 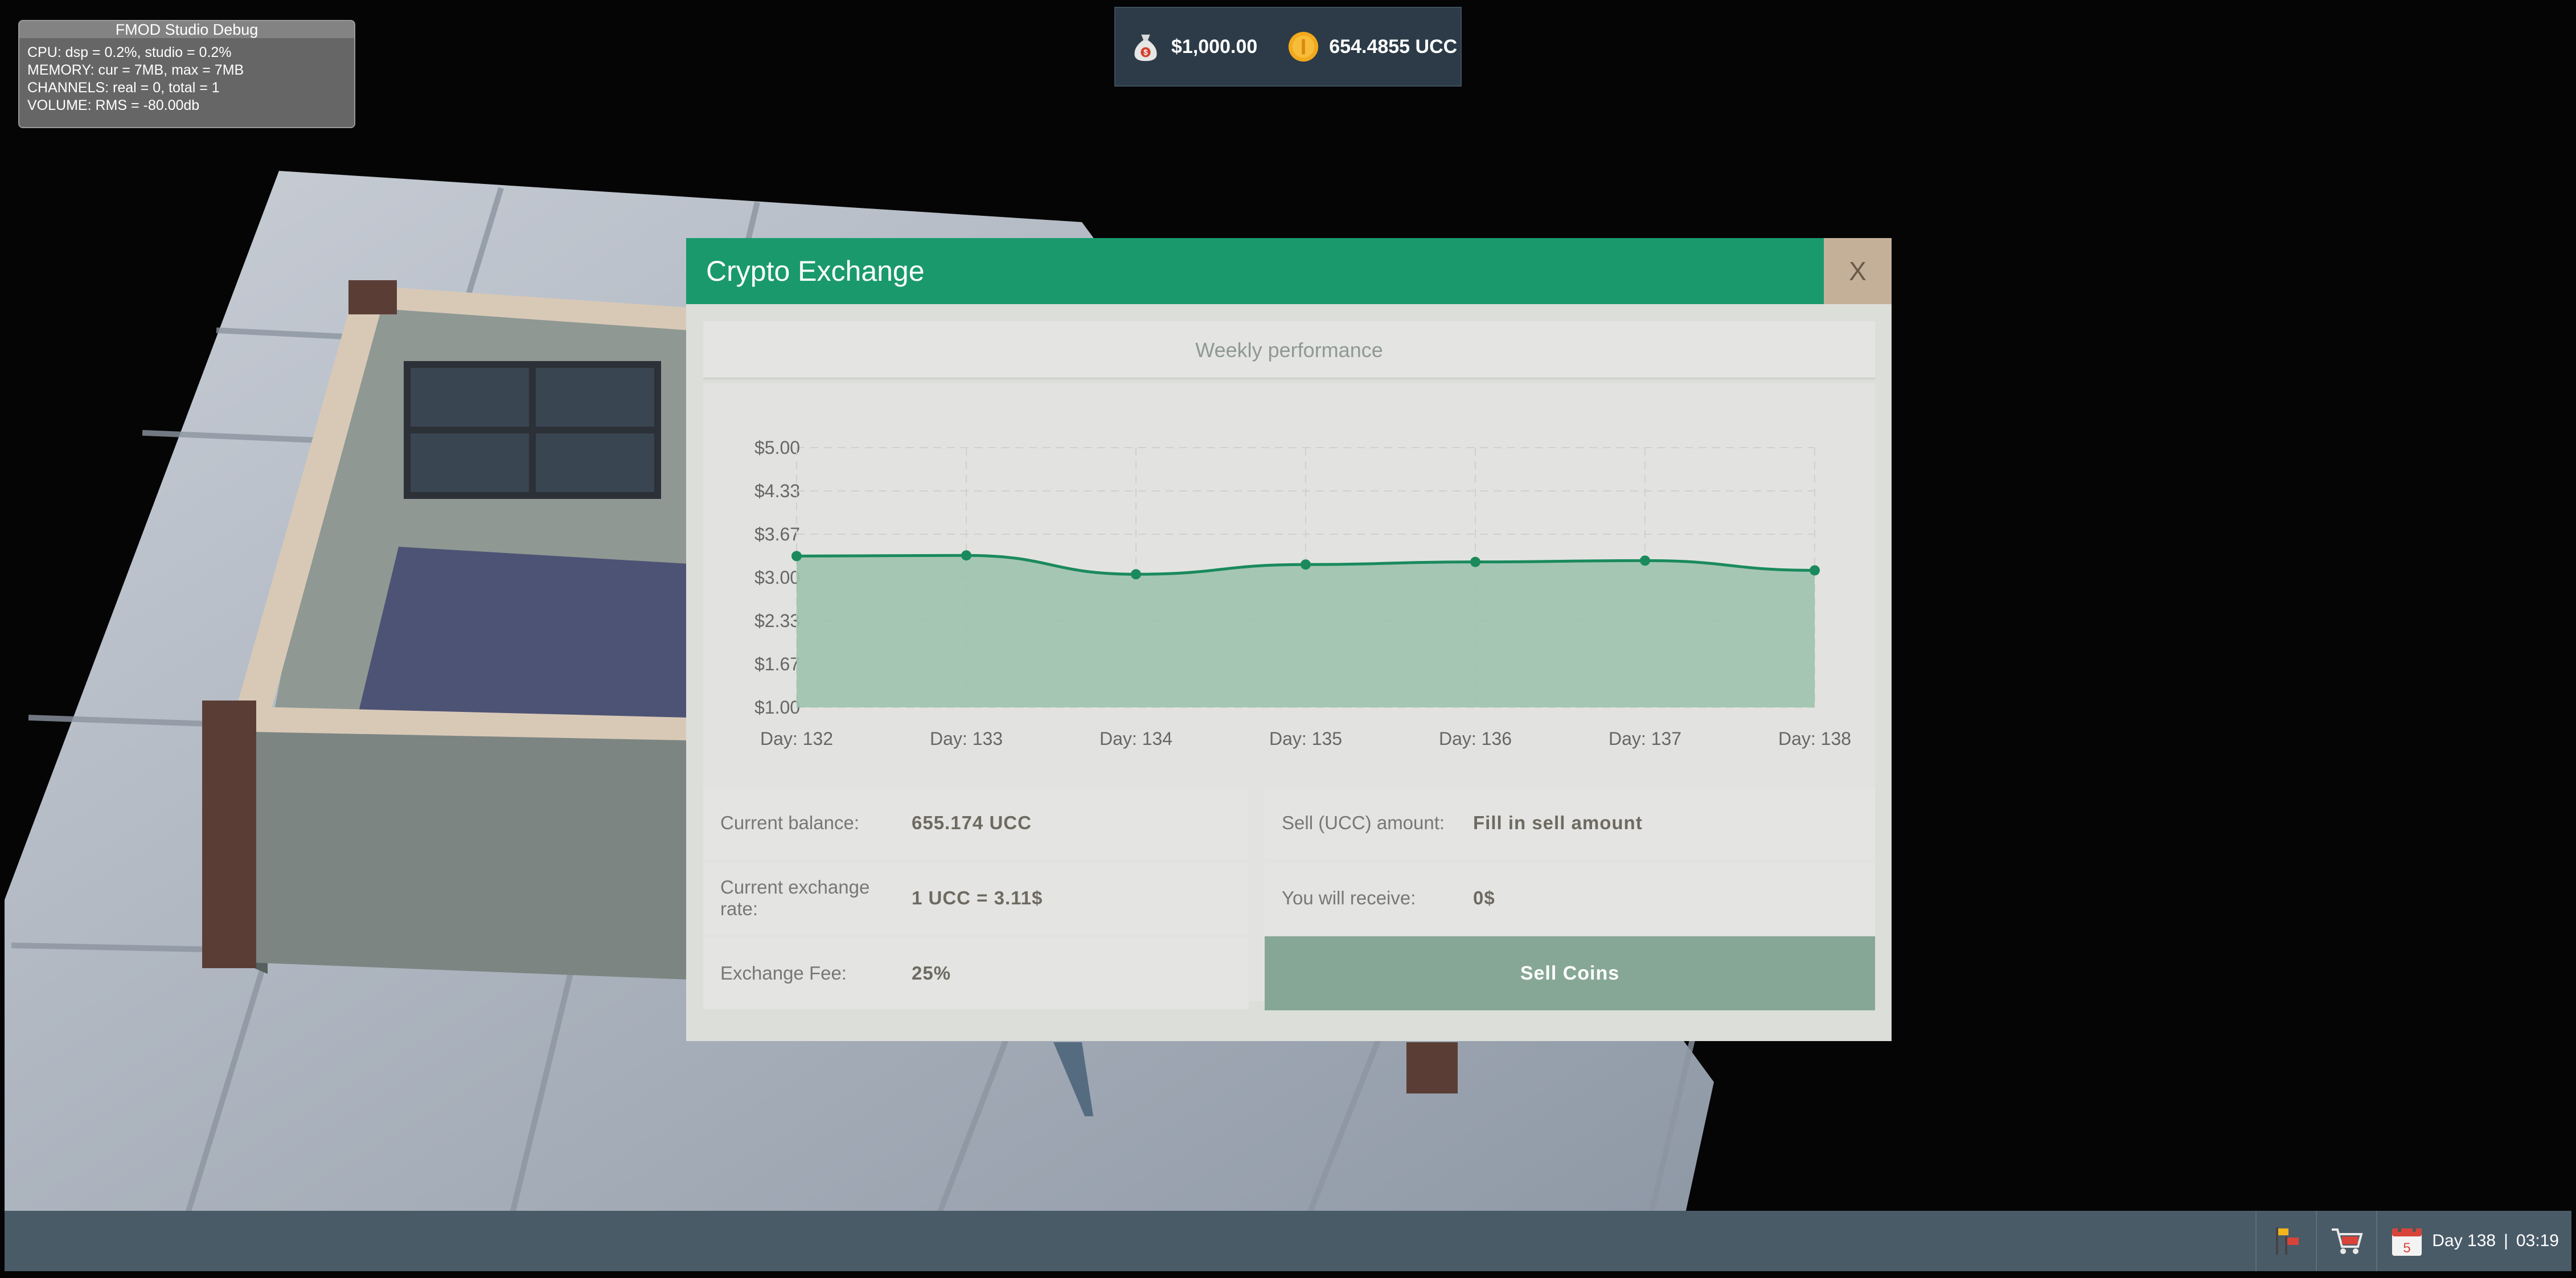 What do you see at coordinates (1136, 738) in the screenshot?
I see `x-tick-label: Day: 134` at bounding box center [1136, 738].